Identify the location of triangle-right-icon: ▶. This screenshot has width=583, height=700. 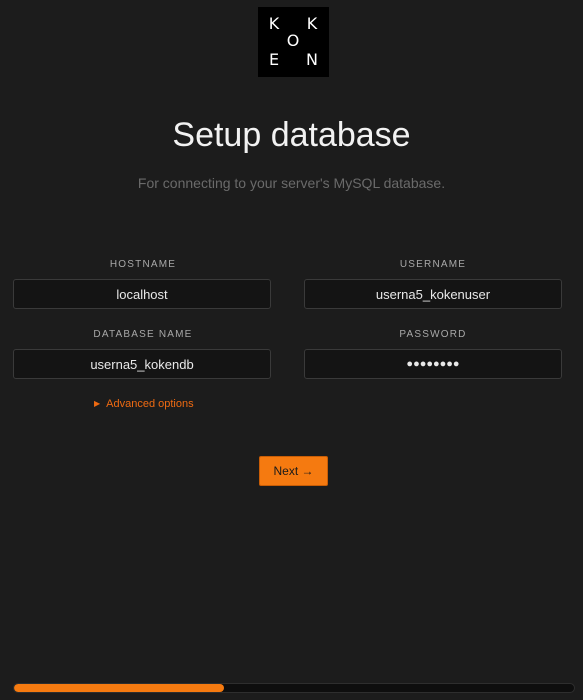
(97, 403).